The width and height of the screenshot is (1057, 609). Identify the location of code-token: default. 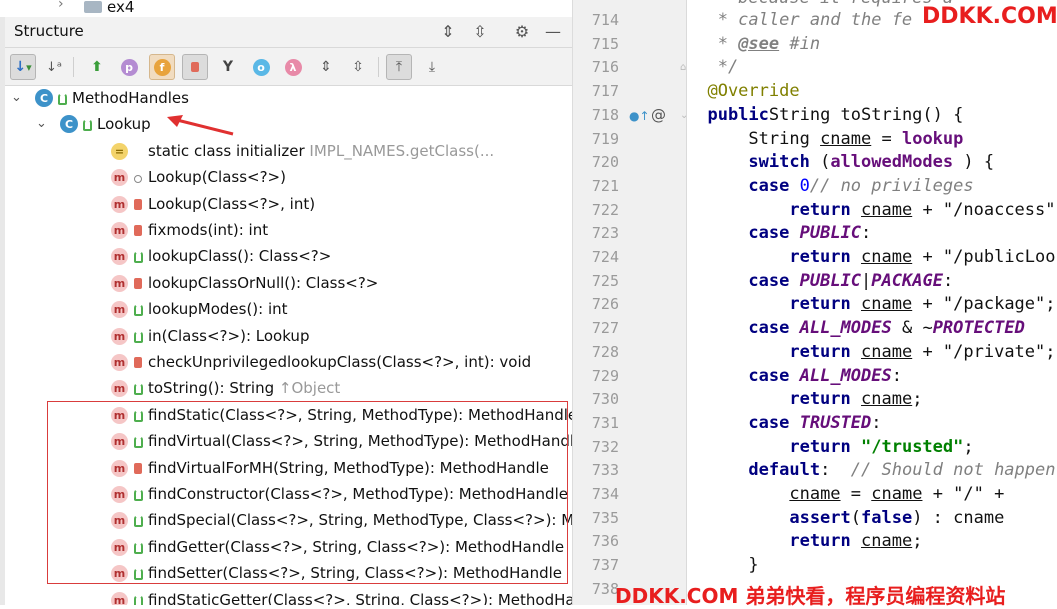
(754, 470).